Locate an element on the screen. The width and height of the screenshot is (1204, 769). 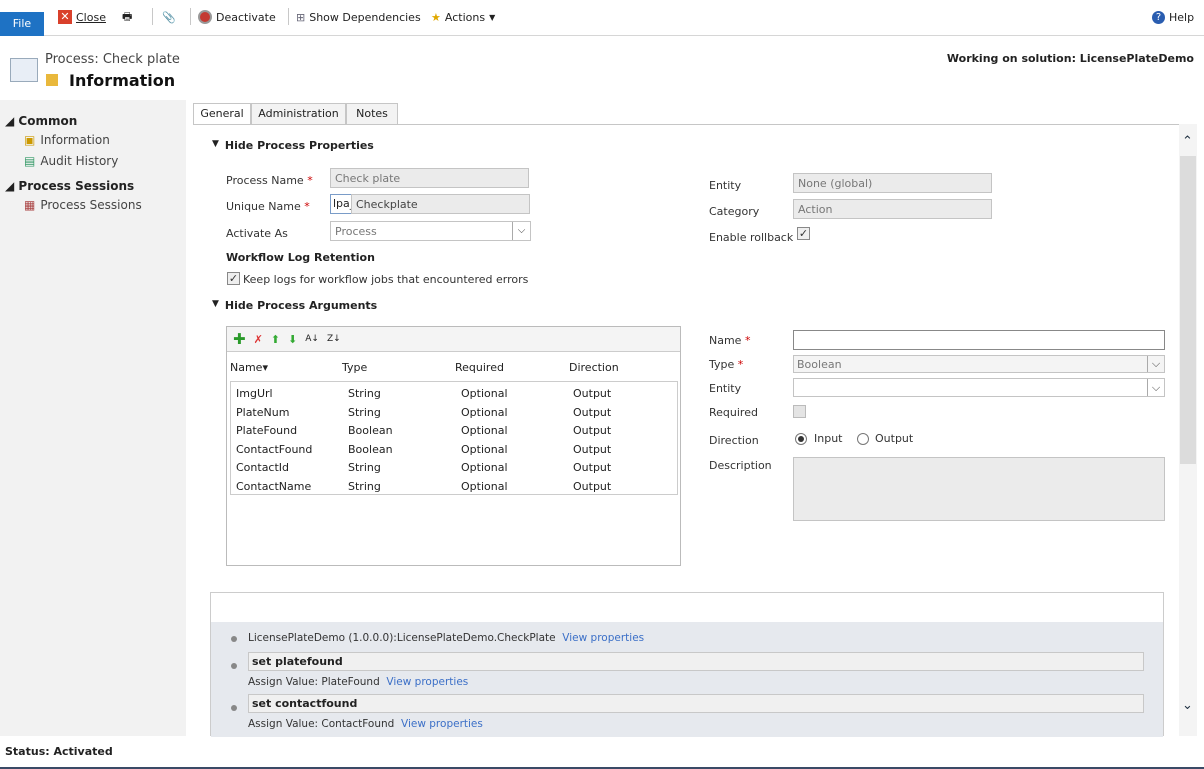
direction-input-radio is located at coordinates (801, 439).